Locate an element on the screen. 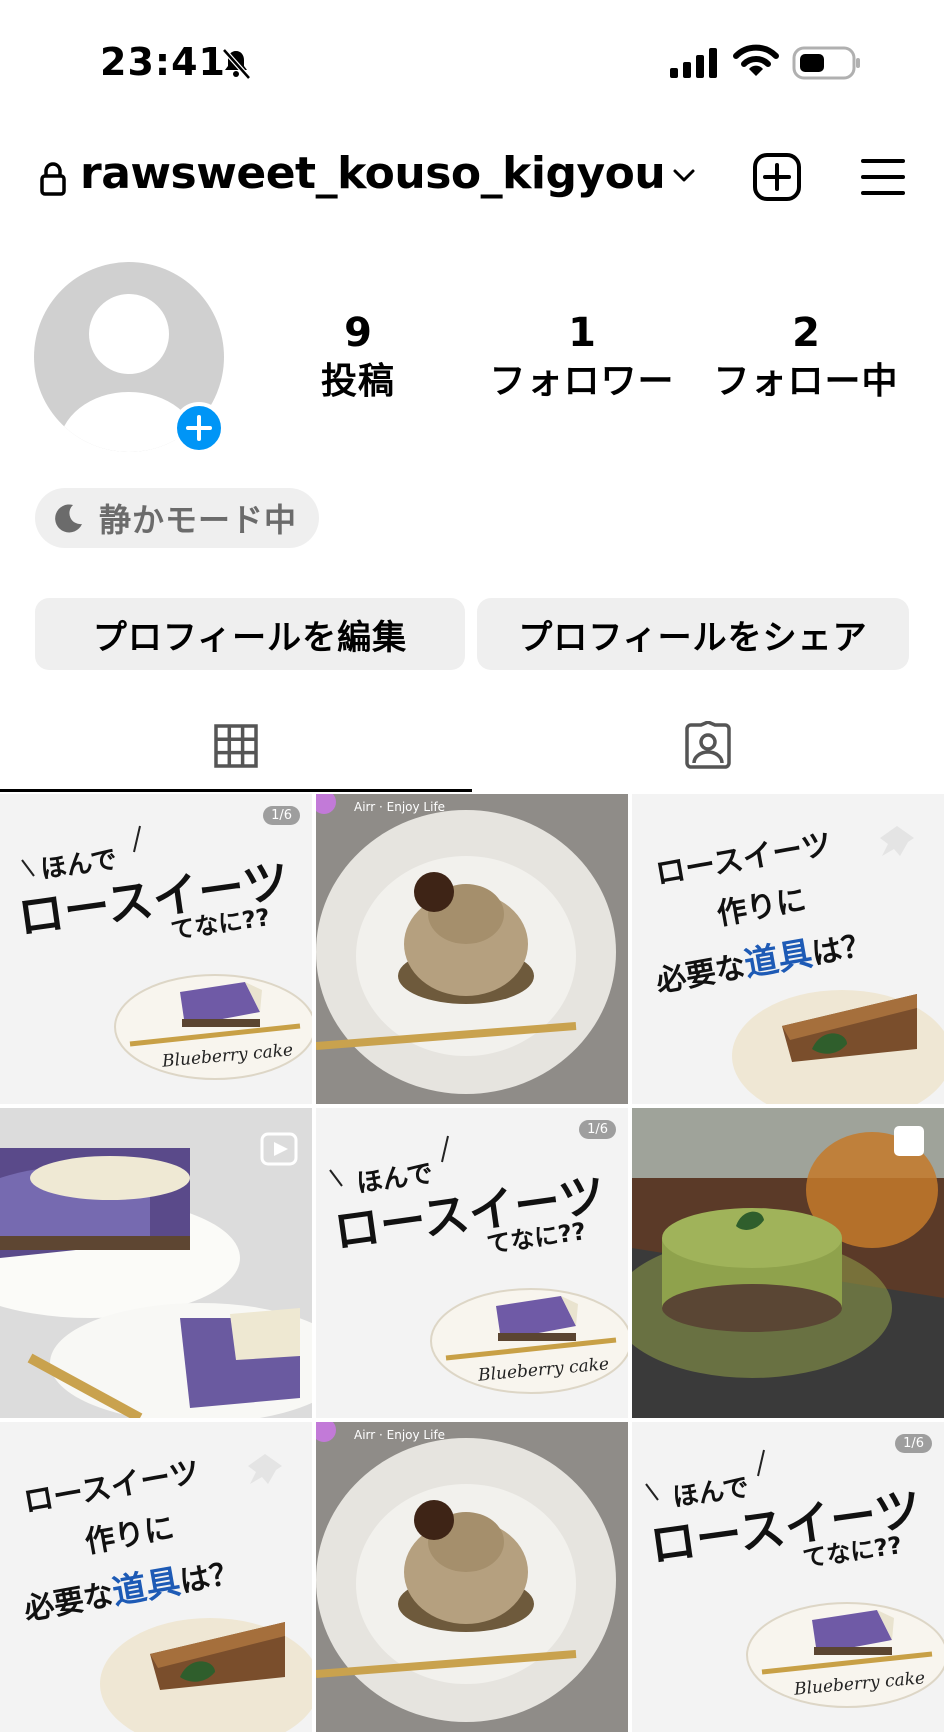 Image resolution: width=944 pixels, height=1733 pixels. wifi-icon is located at coordinates (756, 60).